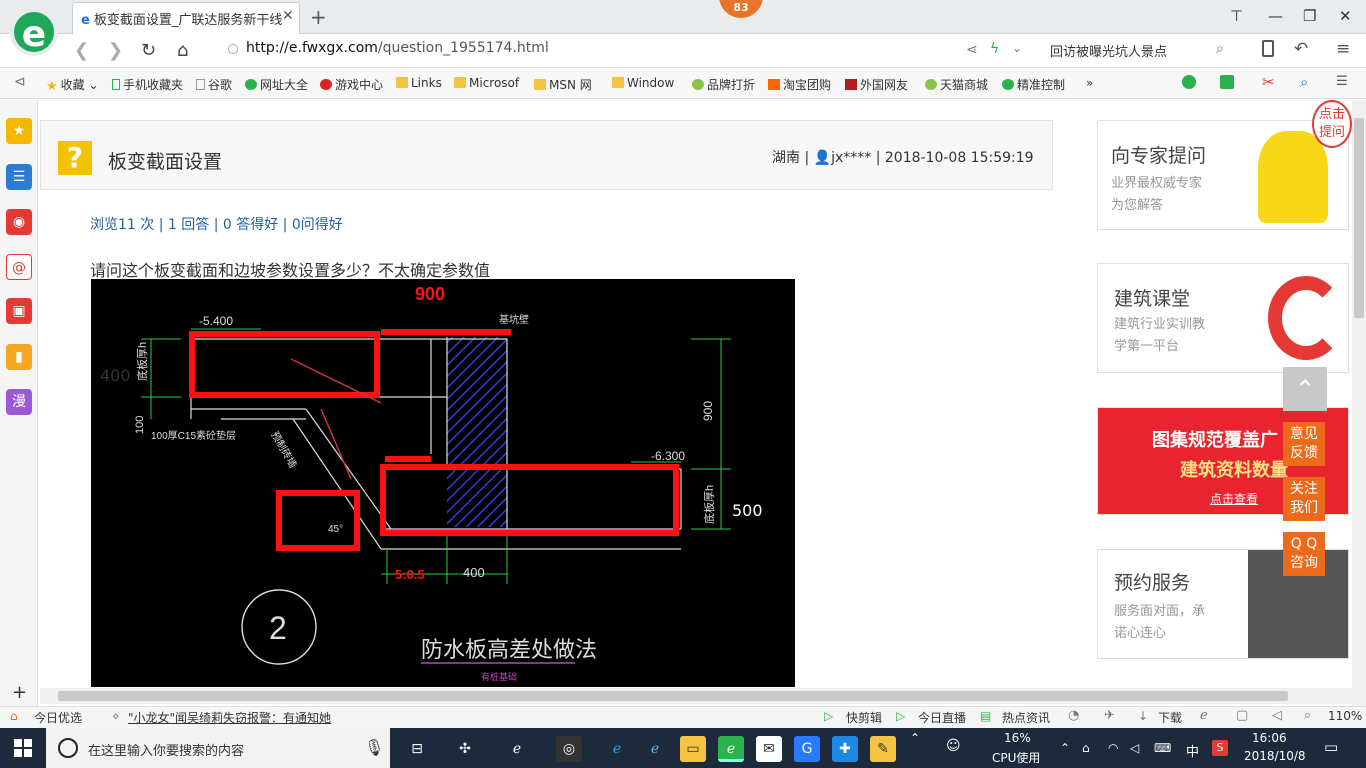 This screenshot has width=1366, height=768. I want to click on zoom-icon: ⌕, so click(1307, 715).